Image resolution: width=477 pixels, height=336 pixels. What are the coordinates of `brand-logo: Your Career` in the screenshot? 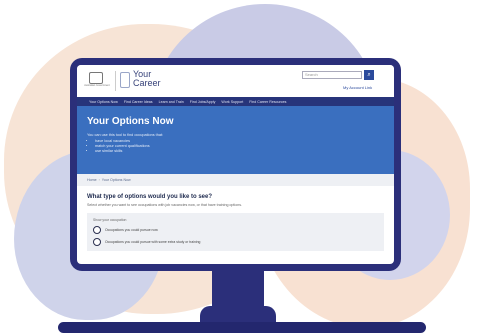 It's located at (147, 79).